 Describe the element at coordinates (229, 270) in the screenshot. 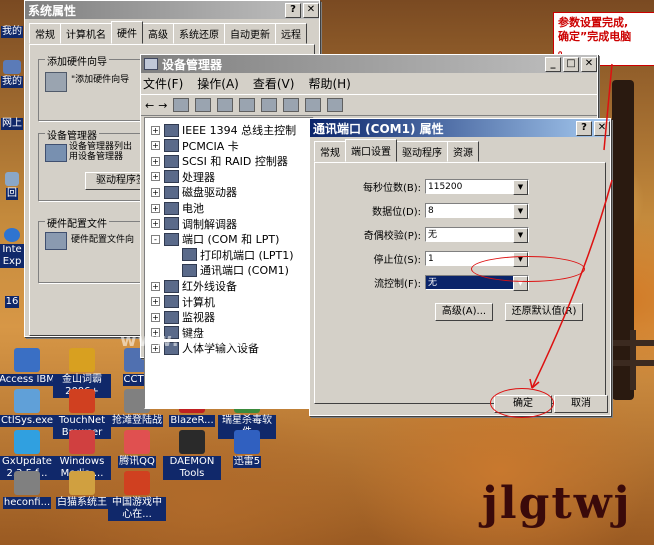

I see `tree-node: 通讯端口 (COM1)` at that location.